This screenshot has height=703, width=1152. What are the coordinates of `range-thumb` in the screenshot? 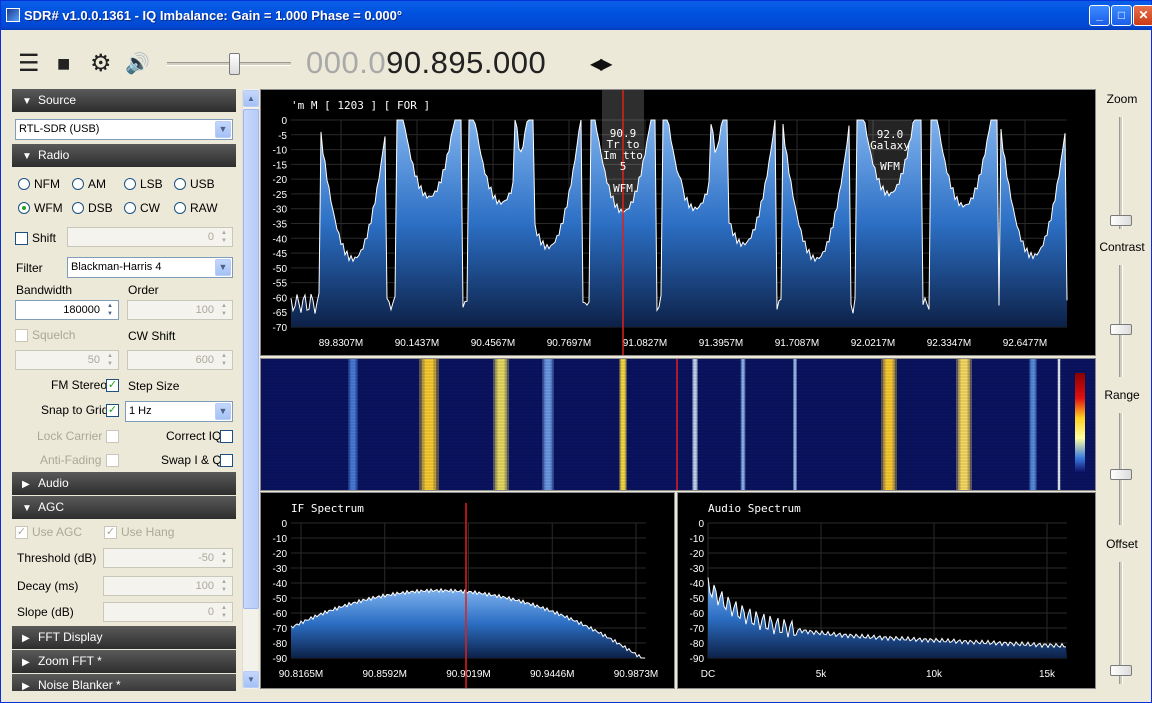 It's located at (1121, 474).